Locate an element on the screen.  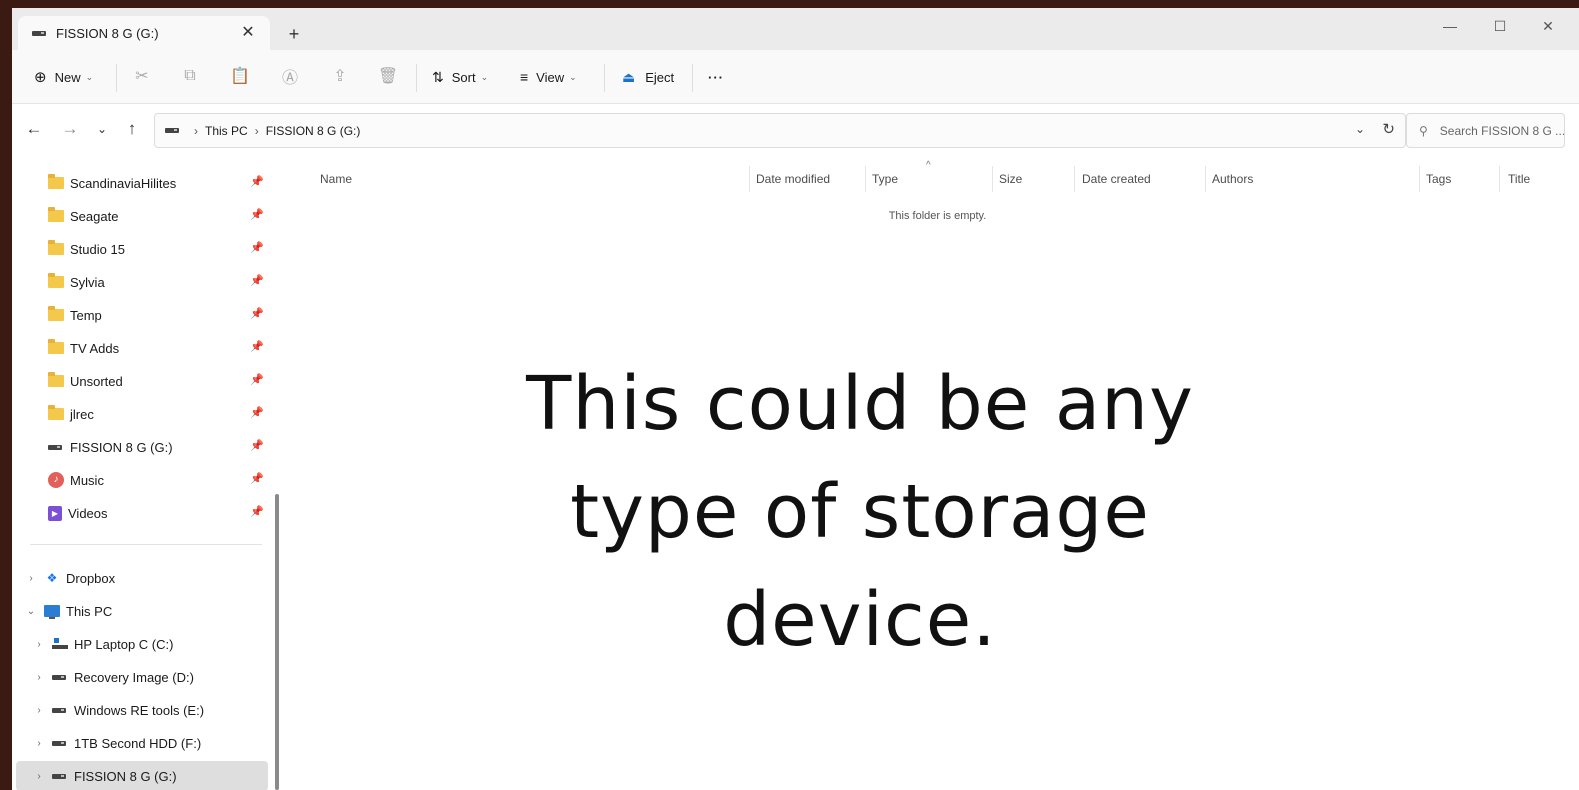
sidebar-item-fission-8g-g: › FISSION 8 G (G:) is located at coordinates (142, 775).